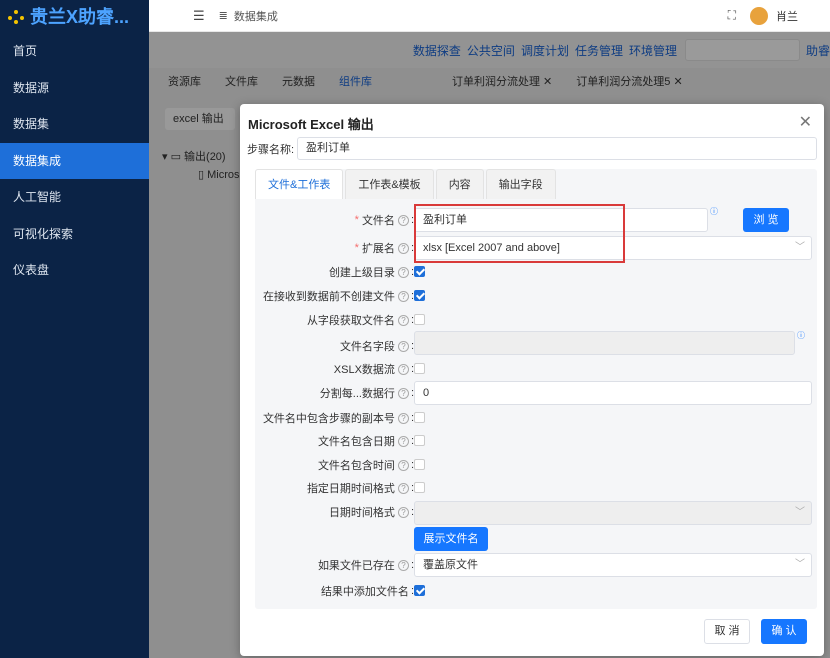 The width and height of the screenshot is (830, 658). Describe the element at coordinates (437, 50) in the screenshot. I see `subnav-item: 数据探查` at that location.